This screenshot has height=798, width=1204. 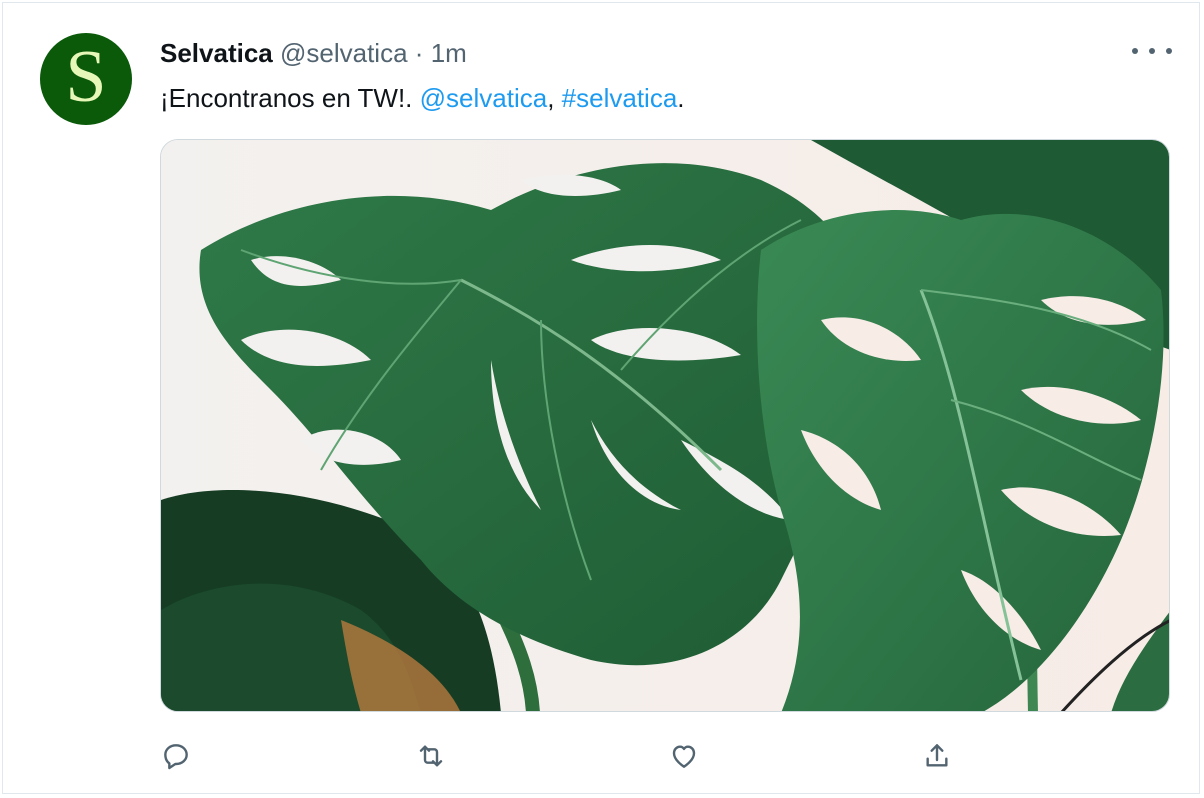 What do you see at coordinates (290, 98) in the screenshot?
I see `tweet-text-prefix: ¡Encontranos en TW!.` at bounding box center [290, 98].